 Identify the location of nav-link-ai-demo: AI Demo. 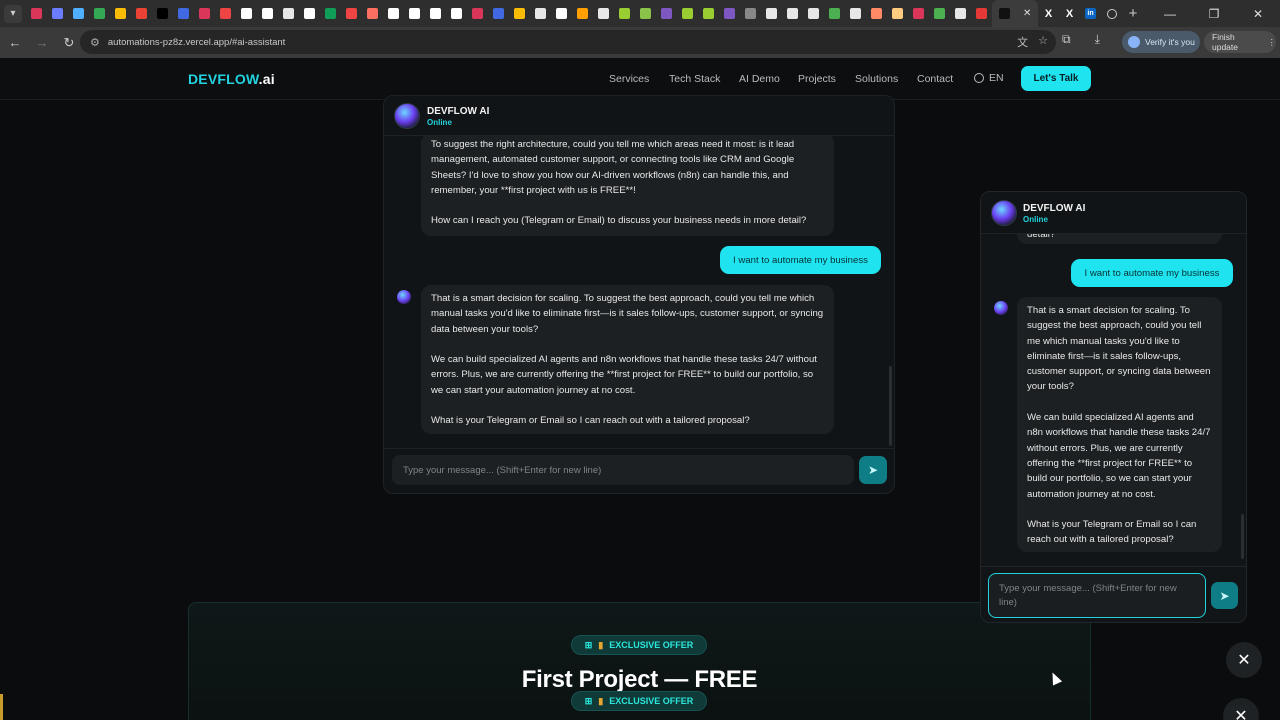
(768, 79).